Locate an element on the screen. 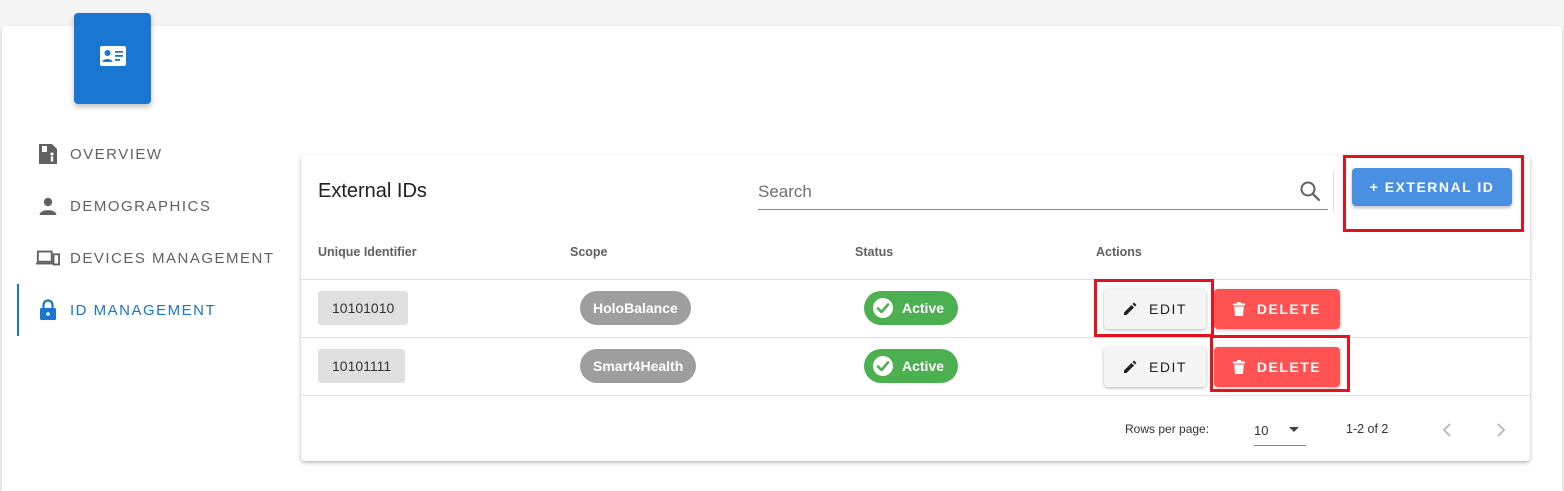 This screenshot has width=1564, height=491. table-footer: Rows per page: 10 1-2 of 2 is located at coordinates (915, 428).